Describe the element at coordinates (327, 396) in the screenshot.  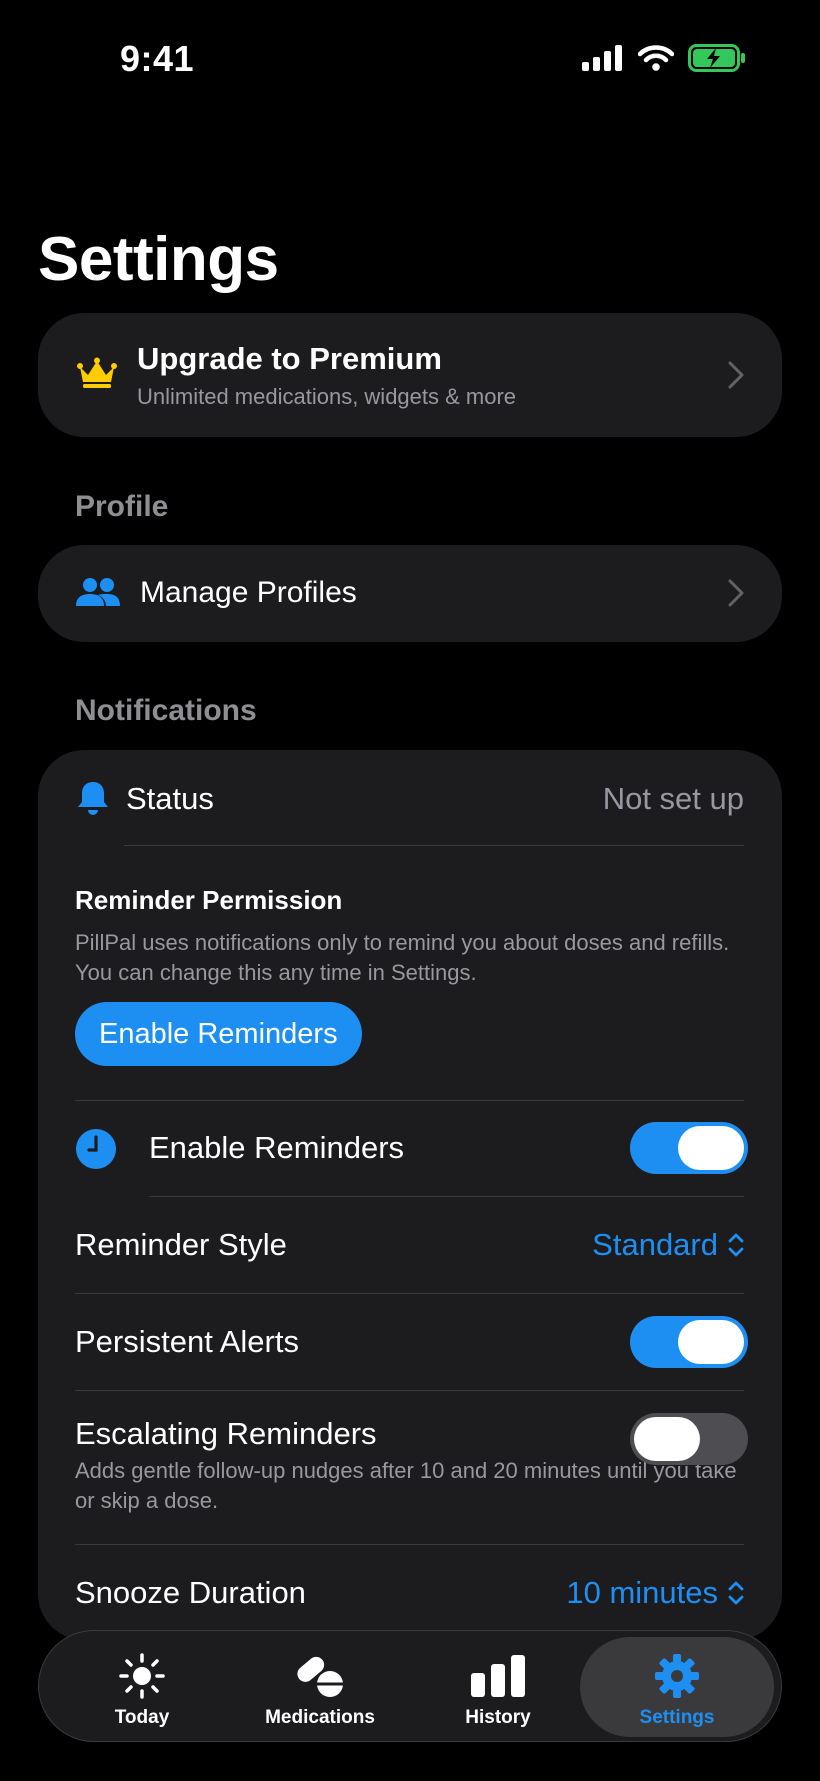
I see `premium-subtitle: Unlimited medications, widgets & more` at that location.